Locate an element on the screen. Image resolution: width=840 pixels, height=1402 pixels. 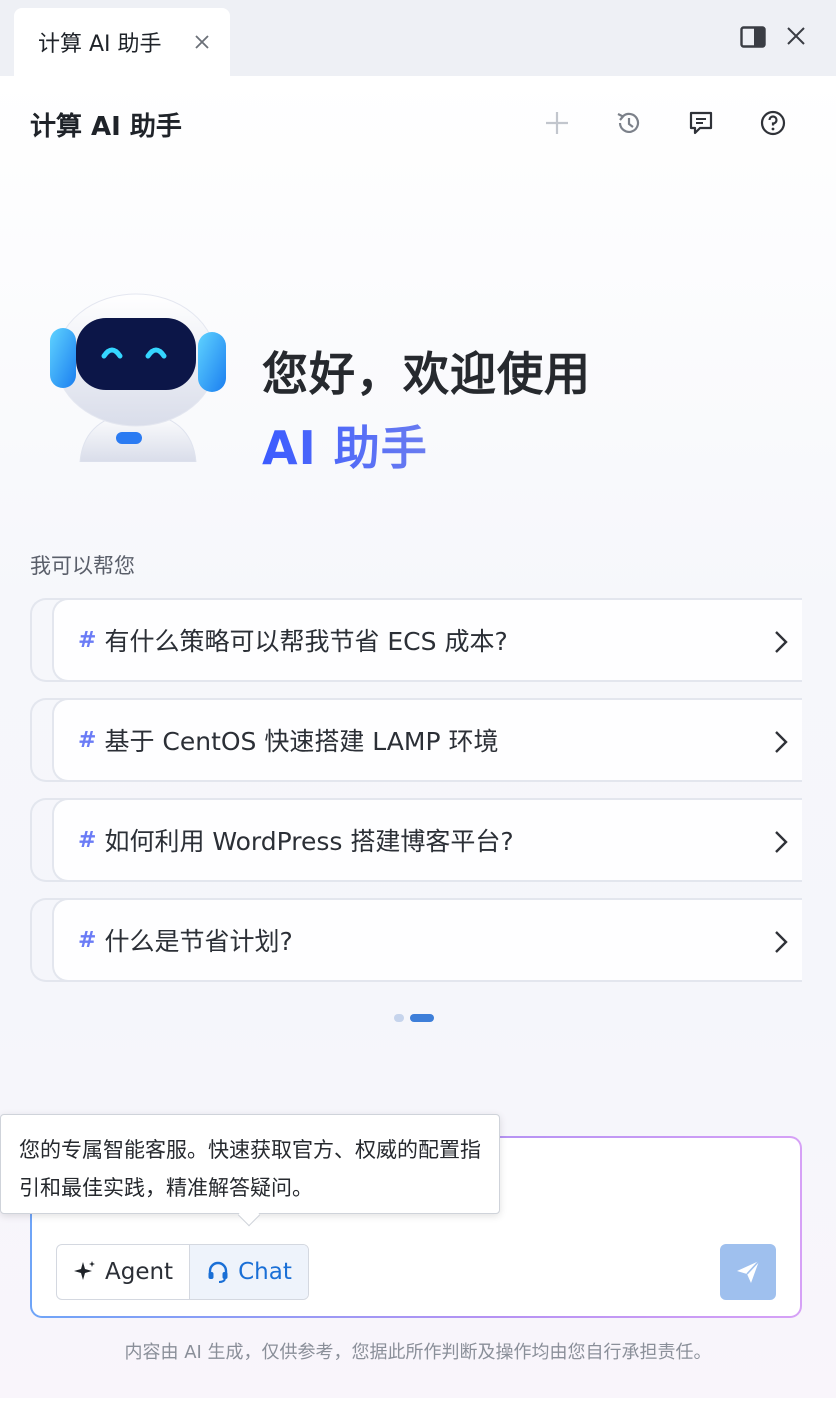
help-section-label: 我可以帮您 is located at coordinates (82, 566).